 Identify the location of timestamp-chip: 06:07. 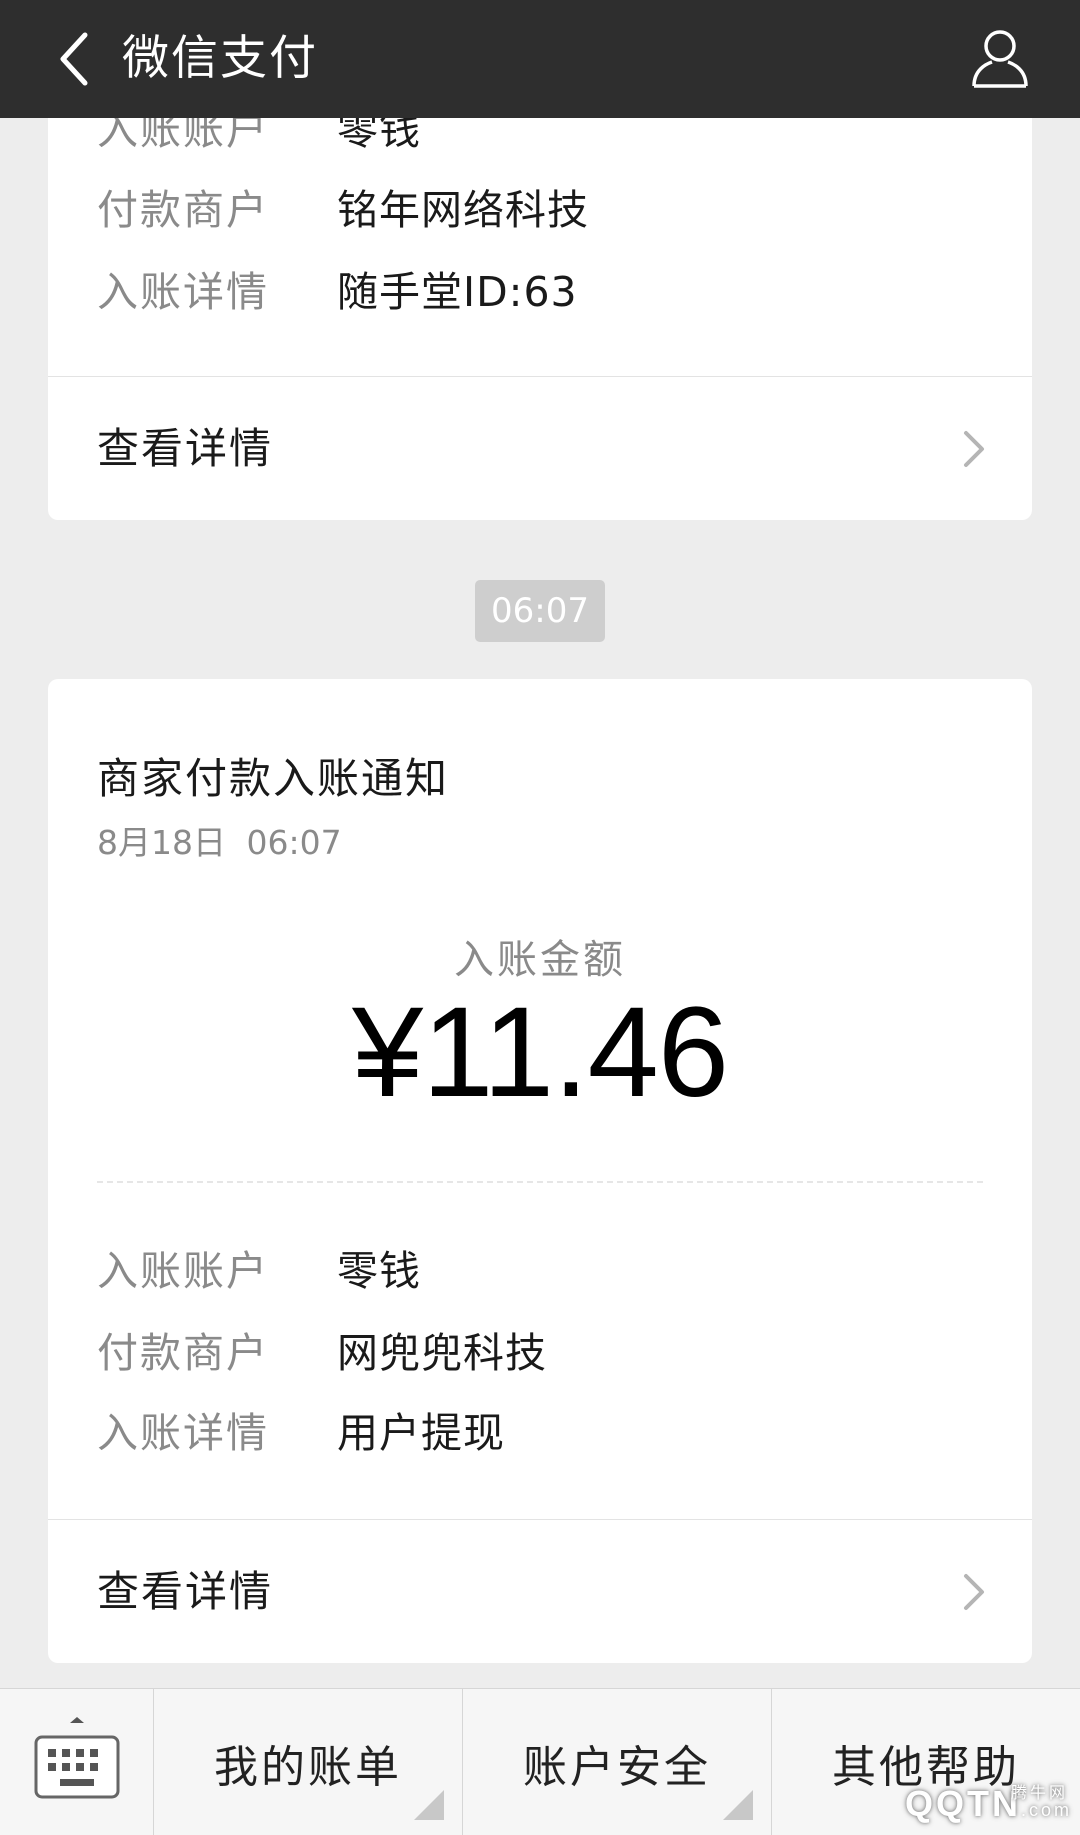
(540, 611).